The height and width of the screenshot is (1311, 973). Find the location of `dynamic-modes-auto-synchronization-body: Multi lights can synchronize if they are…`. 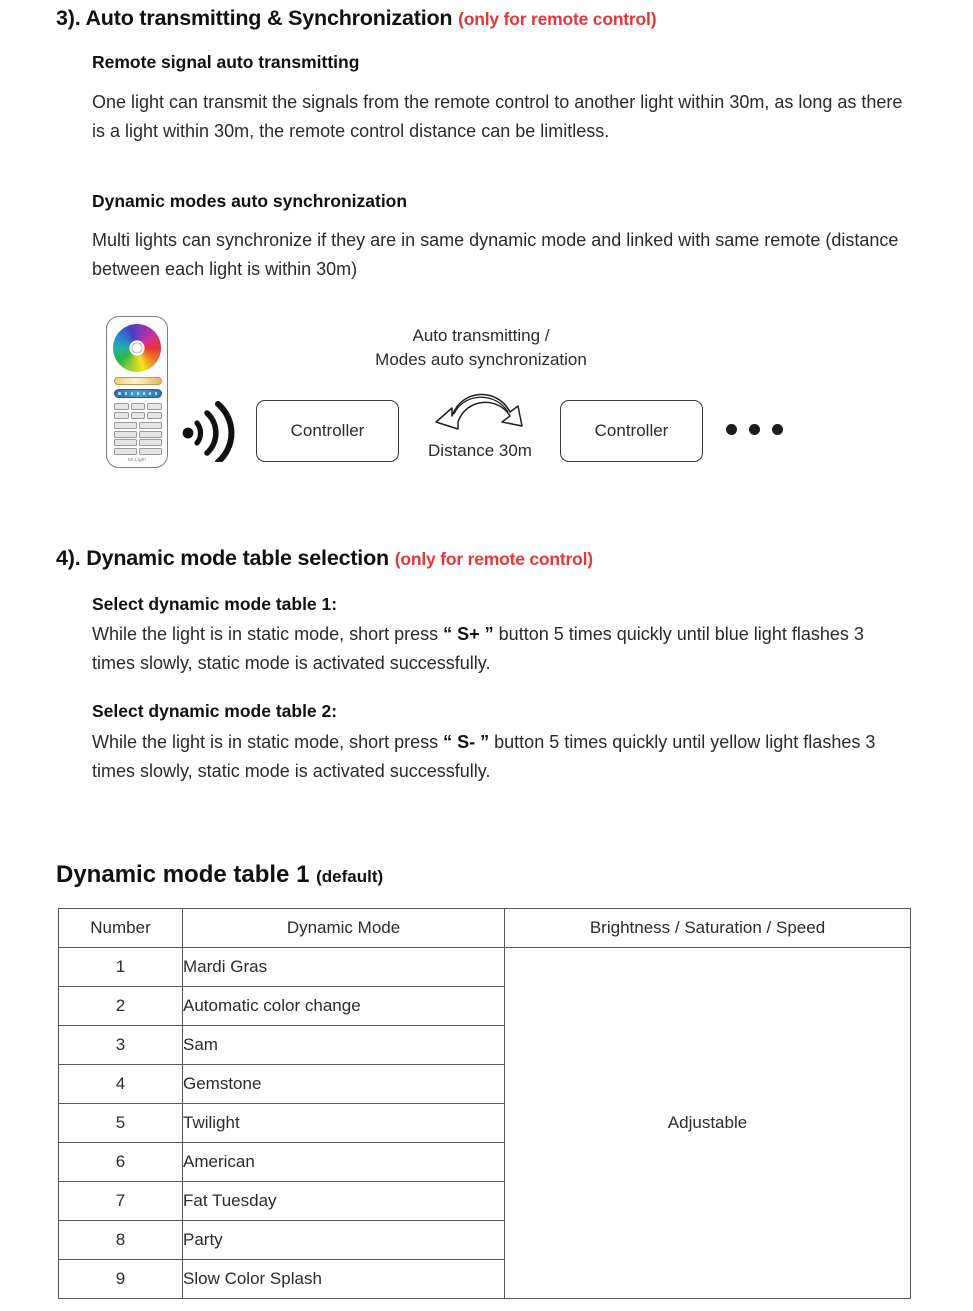

dynamic-modes-auto-synchronization-body: Multi lights can synchronize if they are… is located at coordinates (495, 254).